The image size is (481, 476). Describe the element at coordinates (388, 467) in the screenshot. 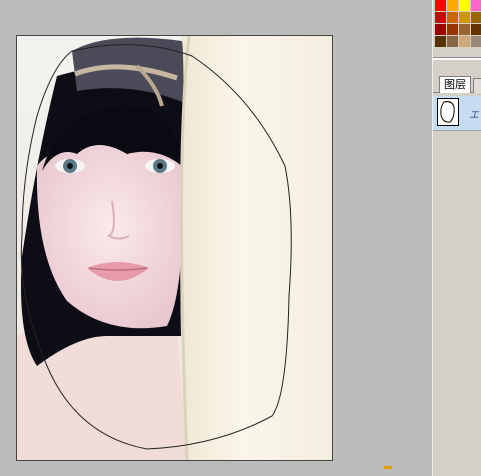

I see `status-marker` at that location.